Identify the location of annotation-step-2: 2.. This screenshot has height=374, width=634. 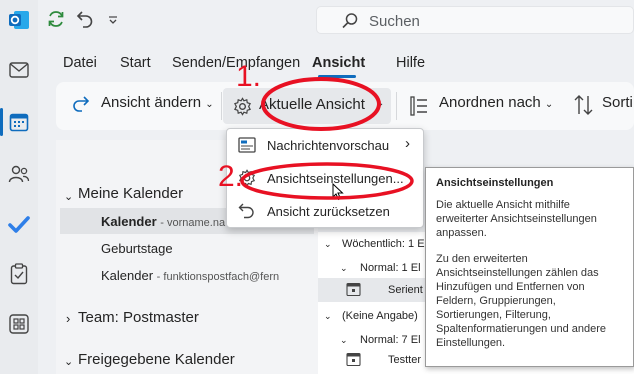
(231, 176).